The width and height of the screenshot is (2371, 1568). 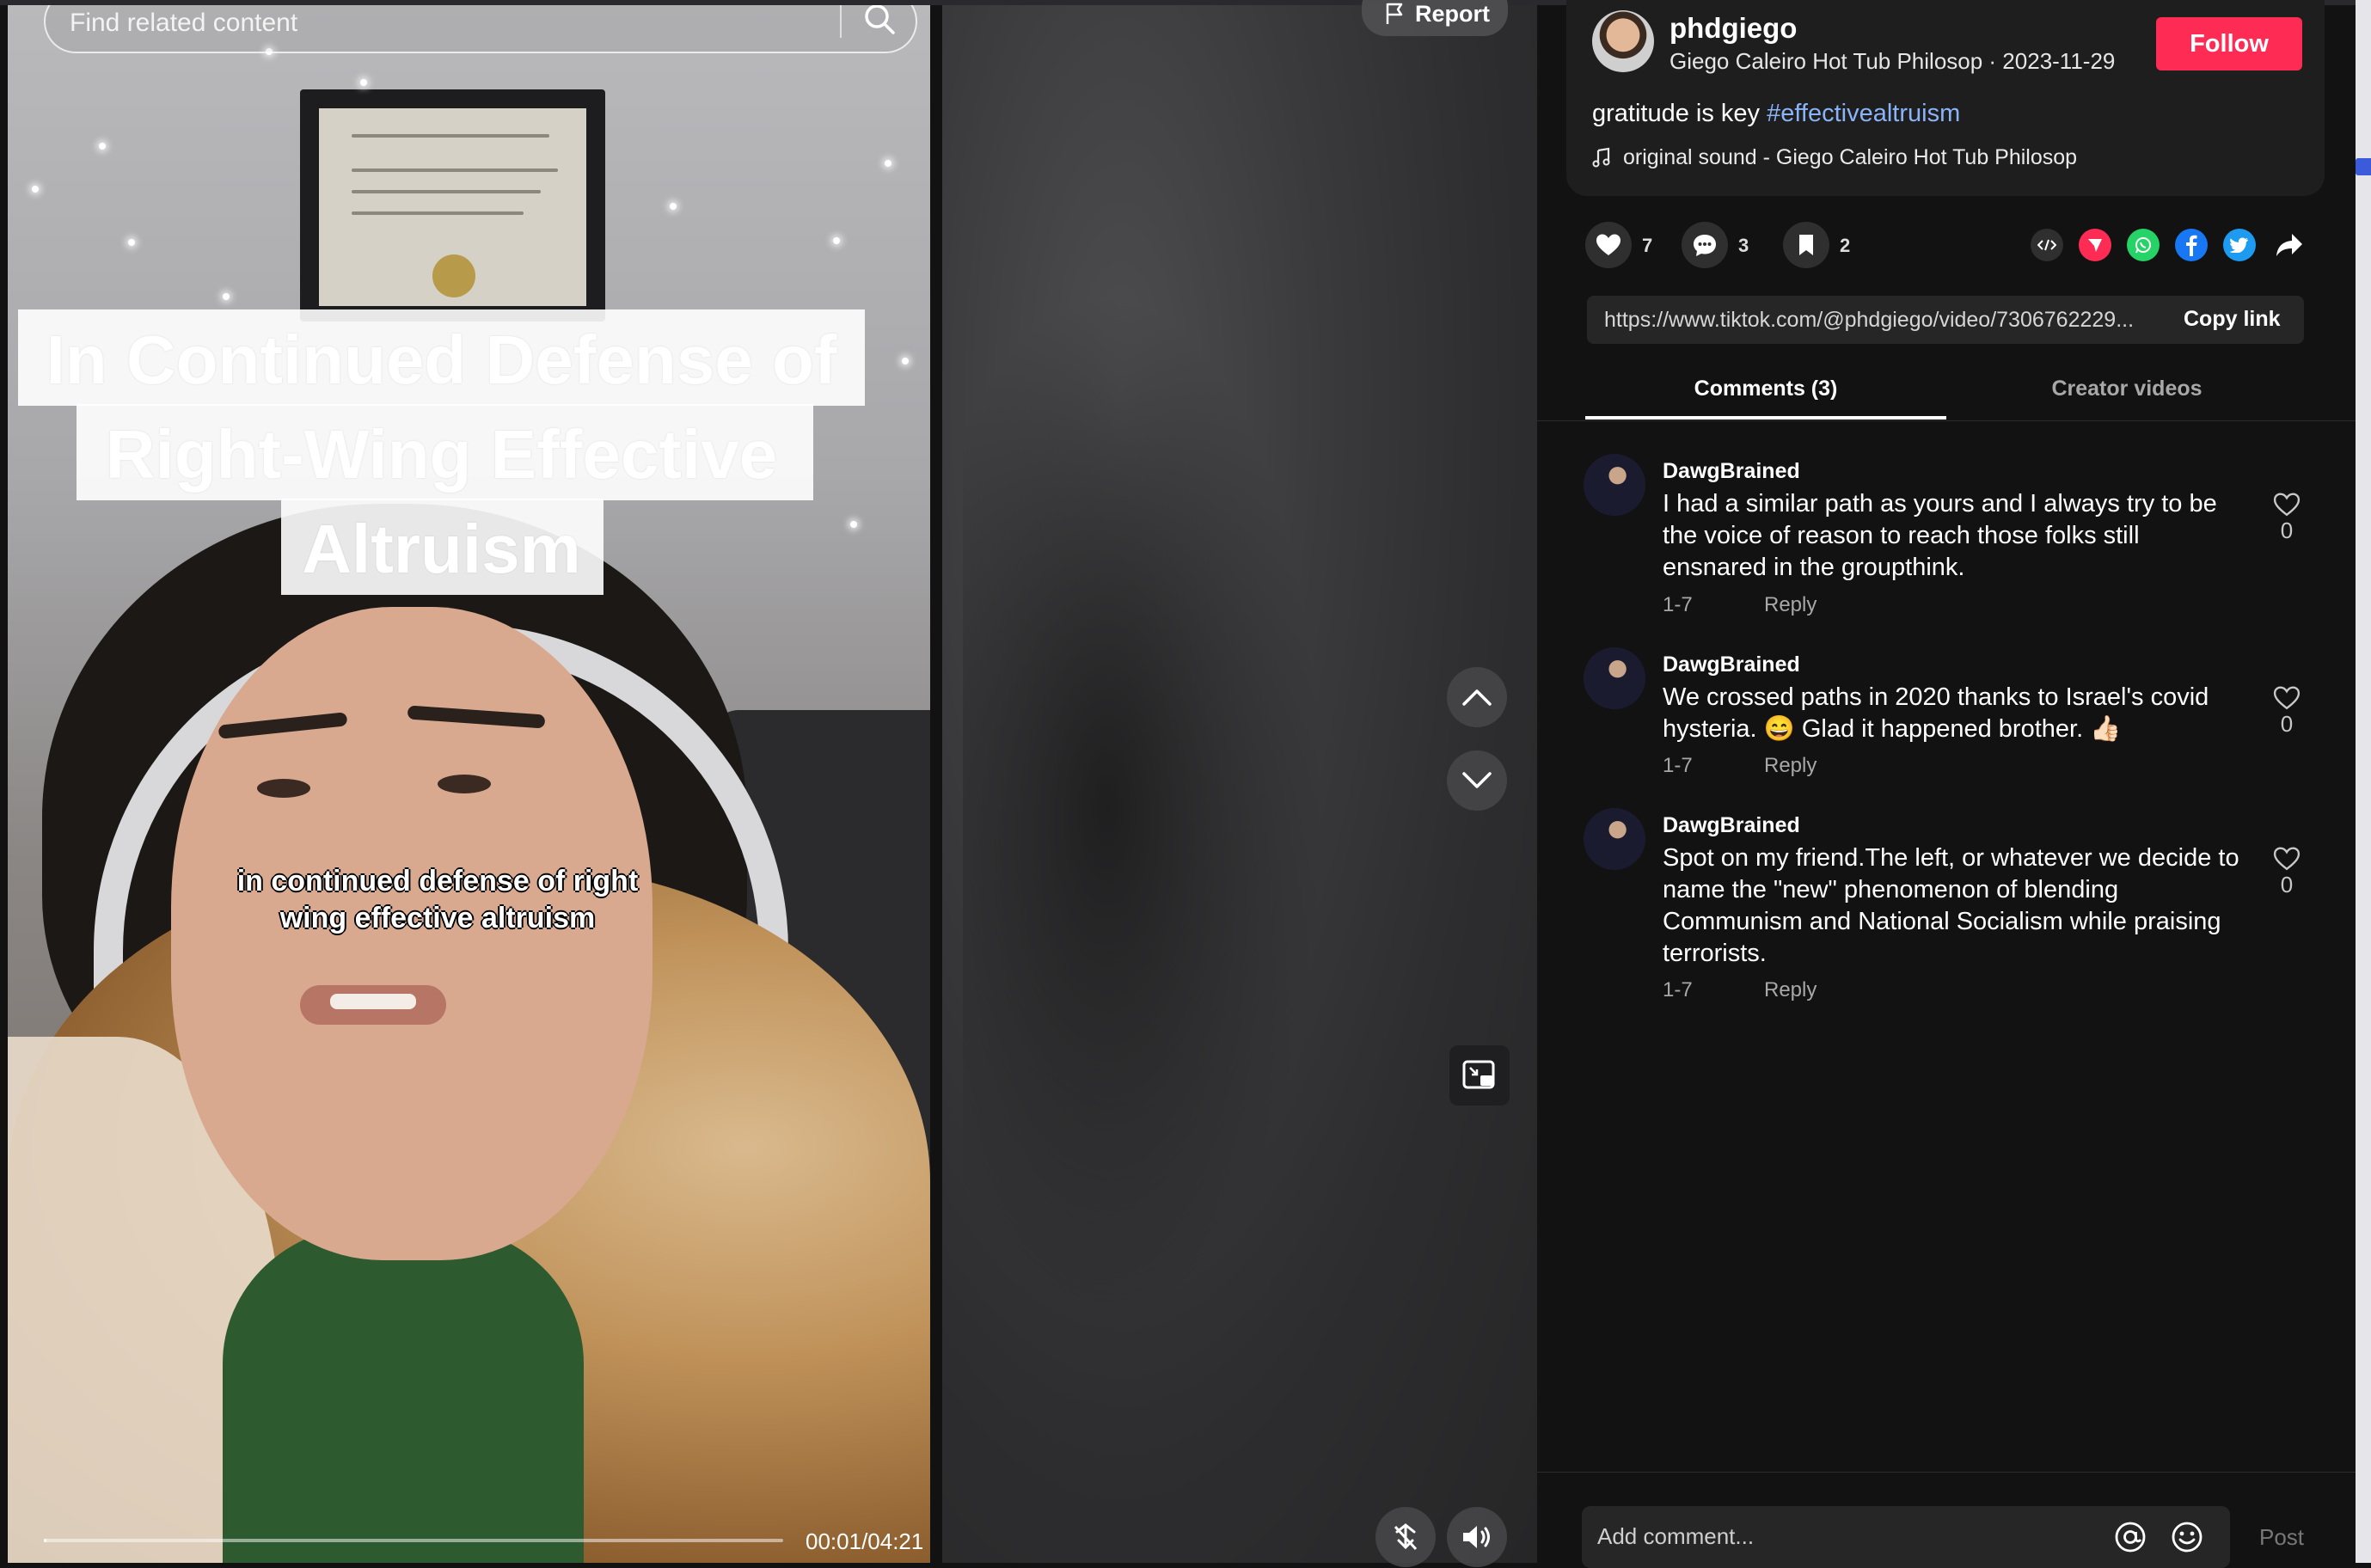 I want to click on search-bar: Find related content, so click(x=480, y=29).